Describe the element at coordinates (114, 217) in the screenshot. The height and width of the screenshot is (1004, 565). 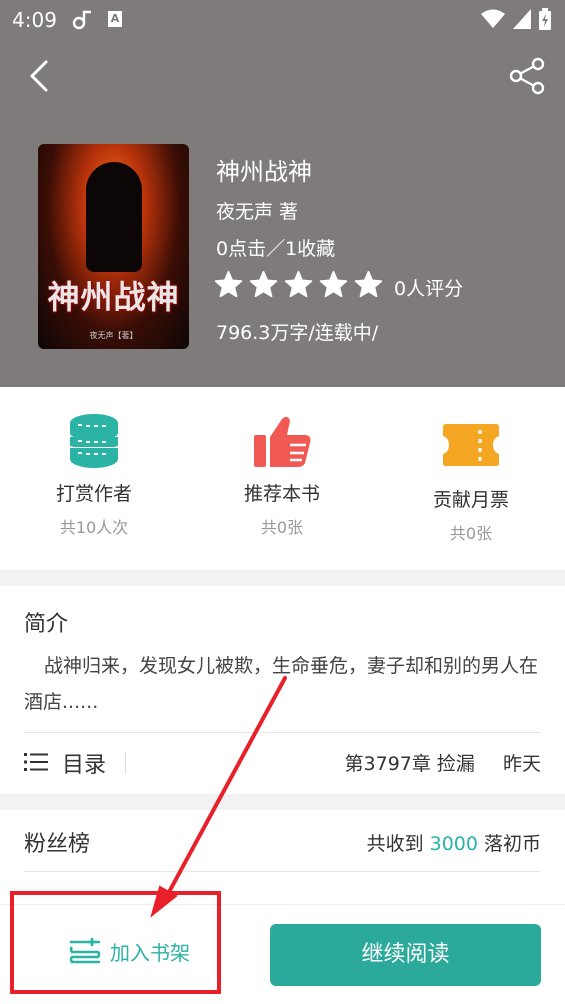
I see `cover-figure` at that location.